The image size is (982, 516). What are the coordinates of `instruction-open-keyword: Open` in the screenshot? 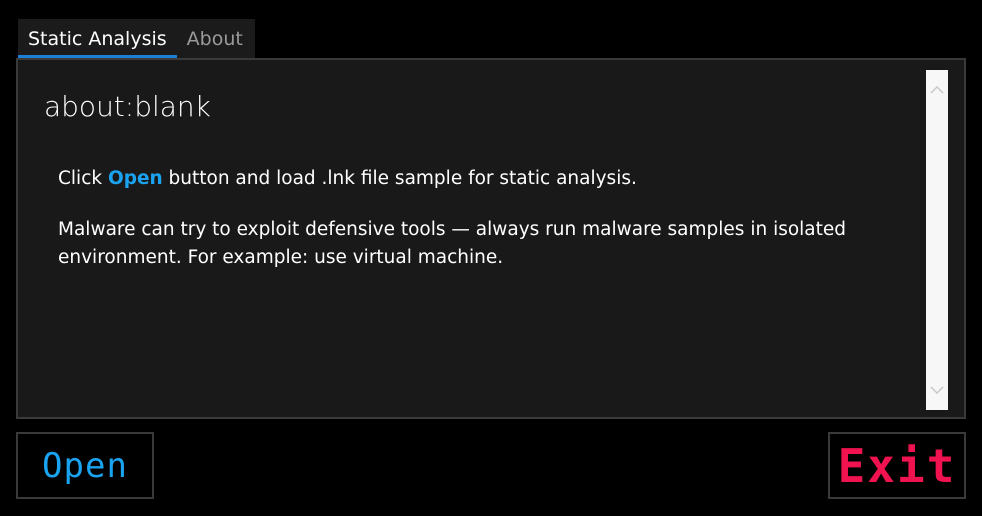 It's located at (135, 178).